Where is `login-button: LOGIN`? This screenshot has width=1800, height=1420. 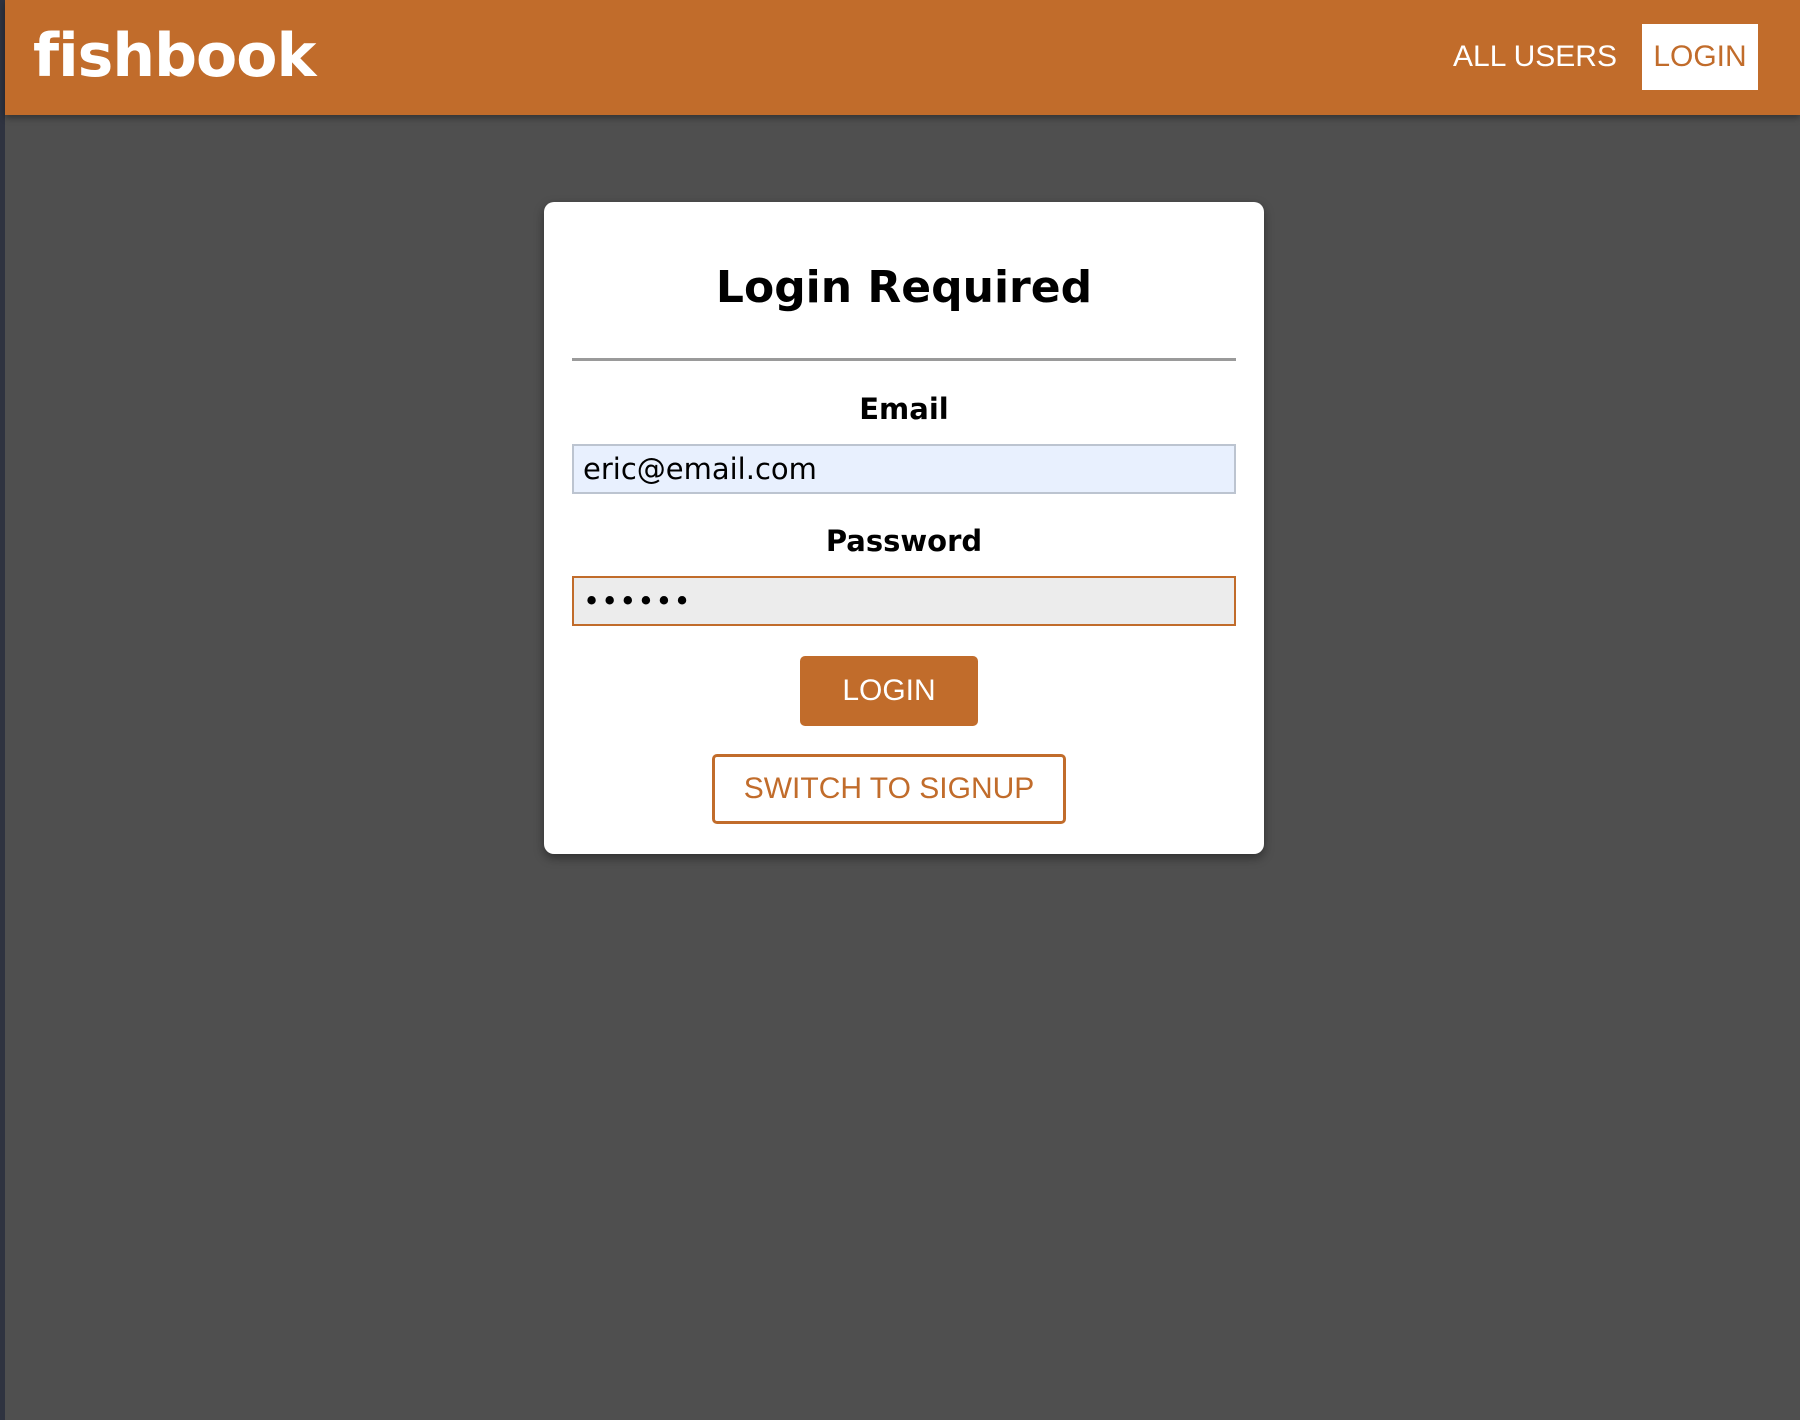 login-button: LOGIN is located at coordinates (889, 691).